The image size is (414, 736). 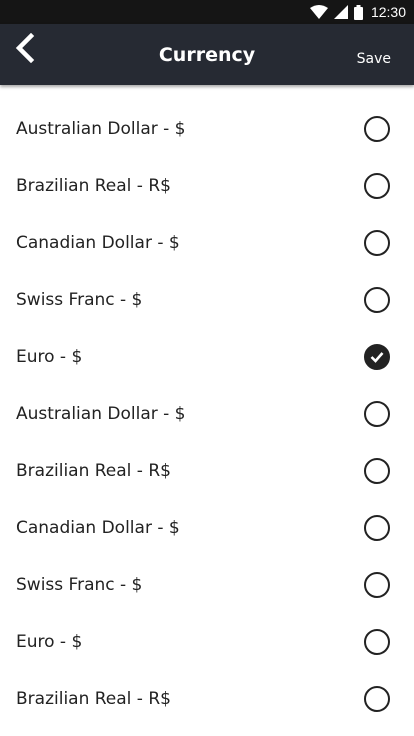 What do you see at coordinates (388, 12) in the screenshot?
I see `status-time: 12:30` at bounding box center [388, 12].